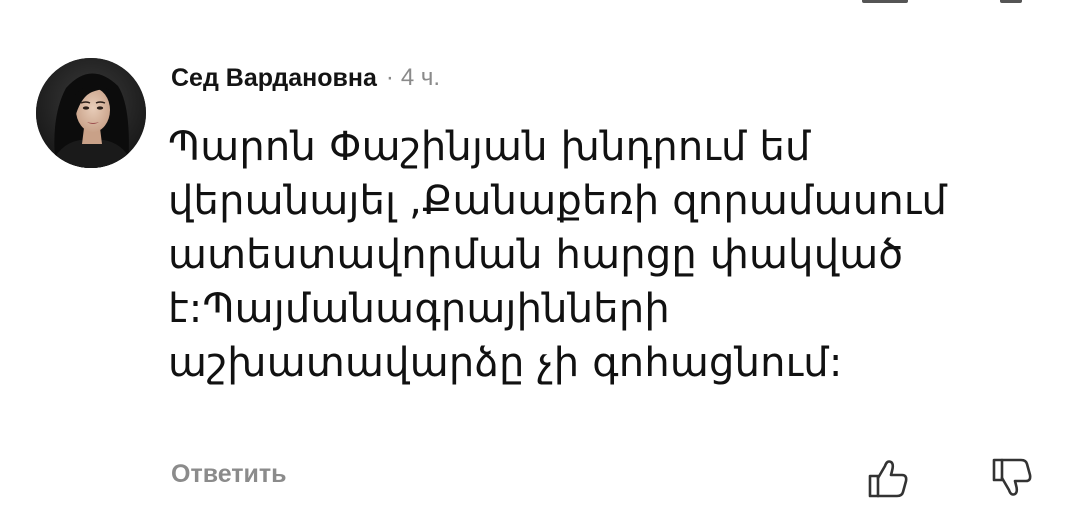 The height and width of the screenshot is (521, 1080). What do you see at coordinates (274, 78) in the screenshot?
I see `author-name: Сед Вардановна` at bounding box center [274, 78].